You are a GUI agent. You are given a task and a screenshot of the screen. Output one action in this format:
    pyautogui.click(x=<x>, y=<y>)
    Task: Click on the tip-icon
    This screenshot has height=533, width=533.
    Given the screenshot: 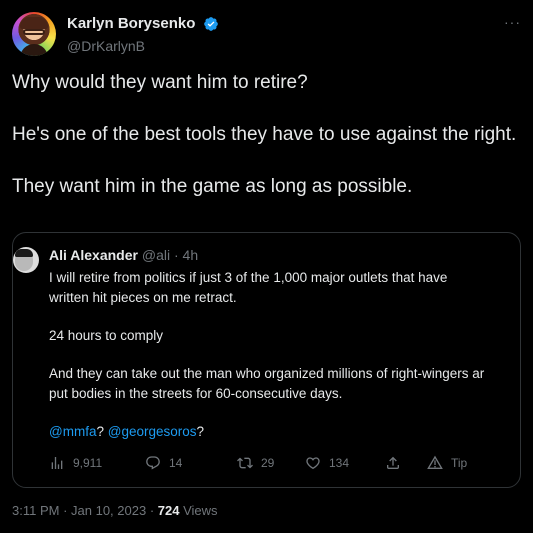 What is the action you would take?
    pyautogui.click(x=435, y=462)
    